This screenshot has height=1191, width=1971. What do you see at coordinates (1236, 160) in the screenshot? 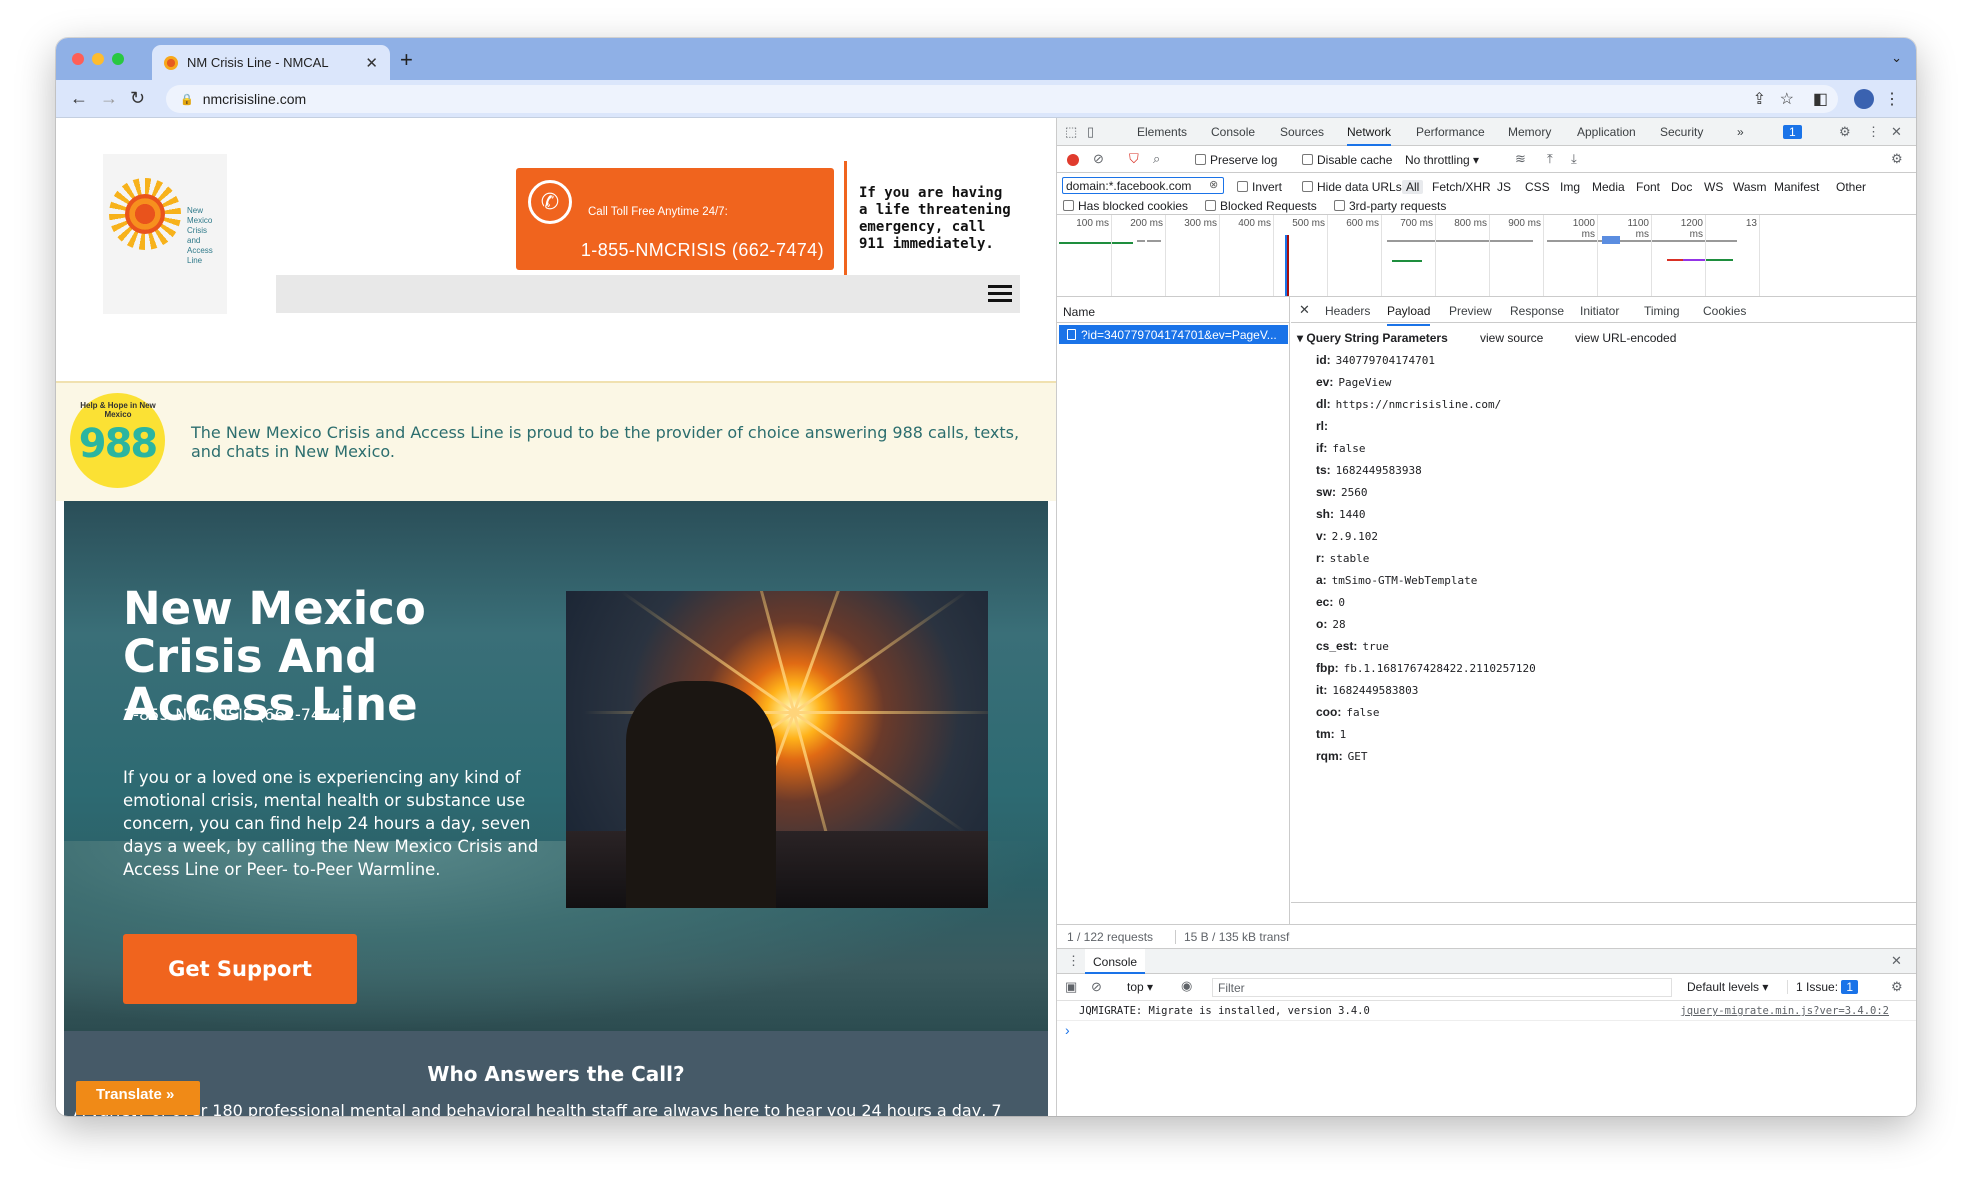
I see `preserve-log-checkbox: Preserve log` at bounding box center [1236, 160].